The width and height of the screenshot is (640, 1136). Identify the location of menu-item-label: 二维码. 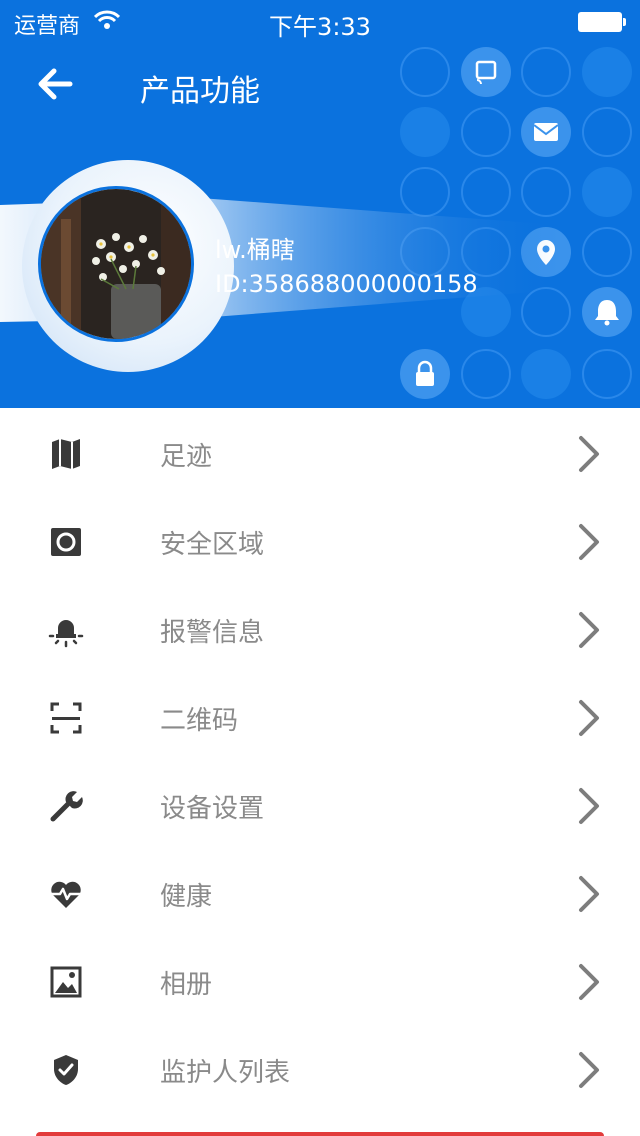
(199, 721).